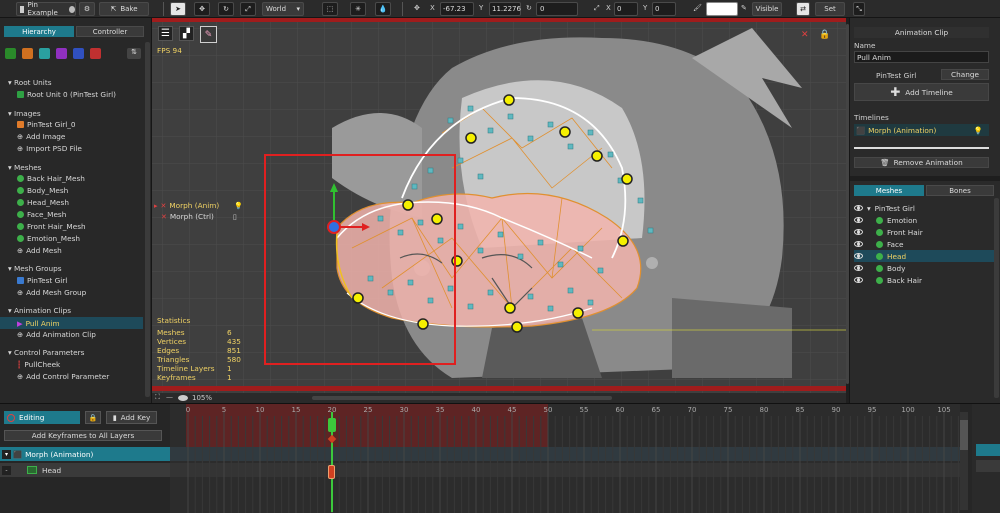  Describe the element at coordinates (557, 9) in the screenshot. I see `rotation-field: 0` at that location.